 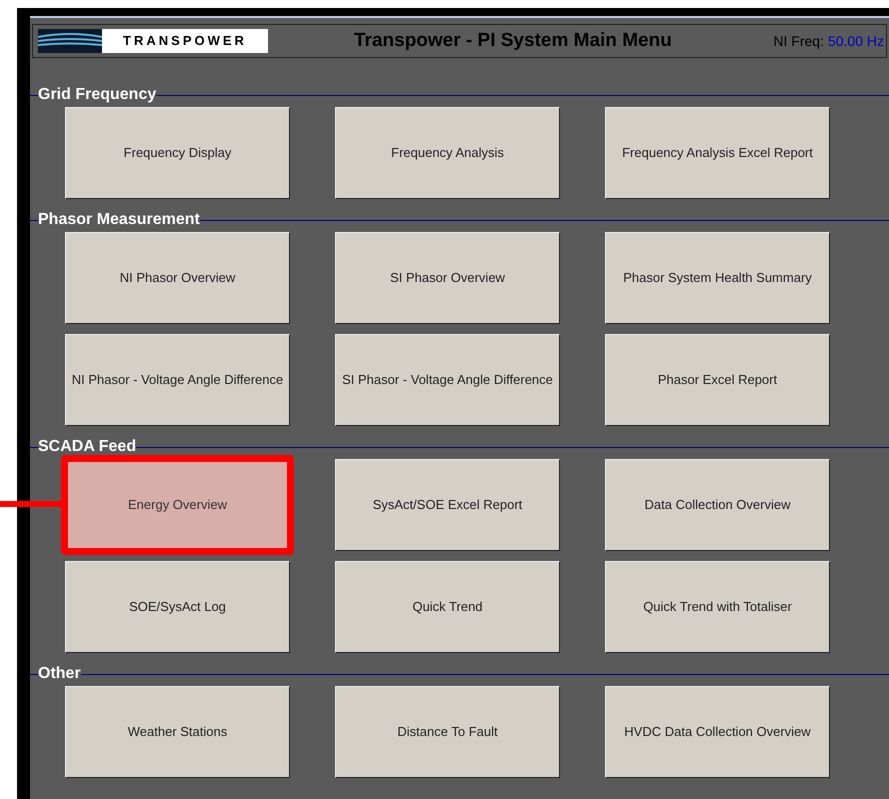 I want to click on menu-button: Data Collection Overview, so click(x=717, y=505).